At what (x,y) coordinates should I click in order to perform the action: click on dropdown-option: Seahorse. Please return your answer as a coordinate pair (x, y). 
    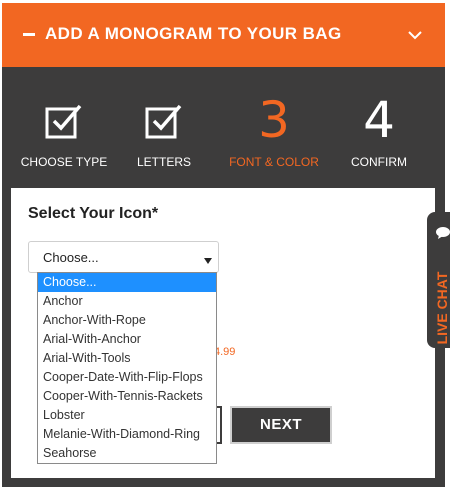
    Looking at the image, I should click on (127, 453).